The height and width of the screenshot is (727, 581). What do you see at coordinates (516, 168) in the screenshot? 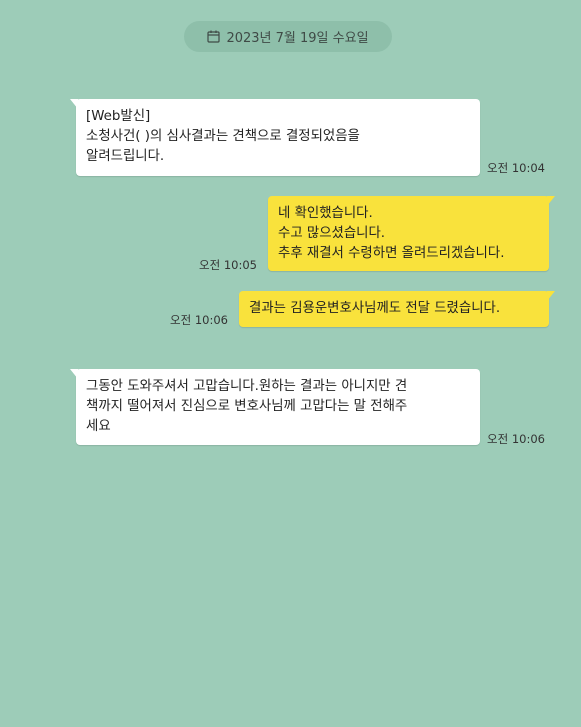
I see `message-timestamp: 오전 10:04` at bounding box center [516, 168].